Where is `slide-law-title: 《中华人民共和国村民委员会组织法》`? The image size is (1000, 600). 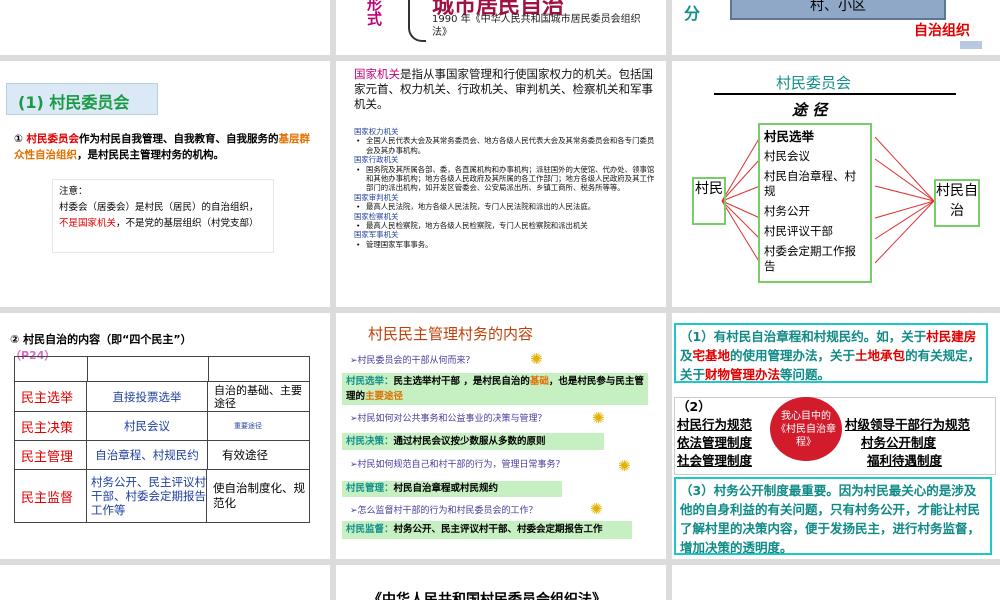
slide-law-title: 《中华人民共和国村民委员会组织法》 is located at coordinates (501, 582).